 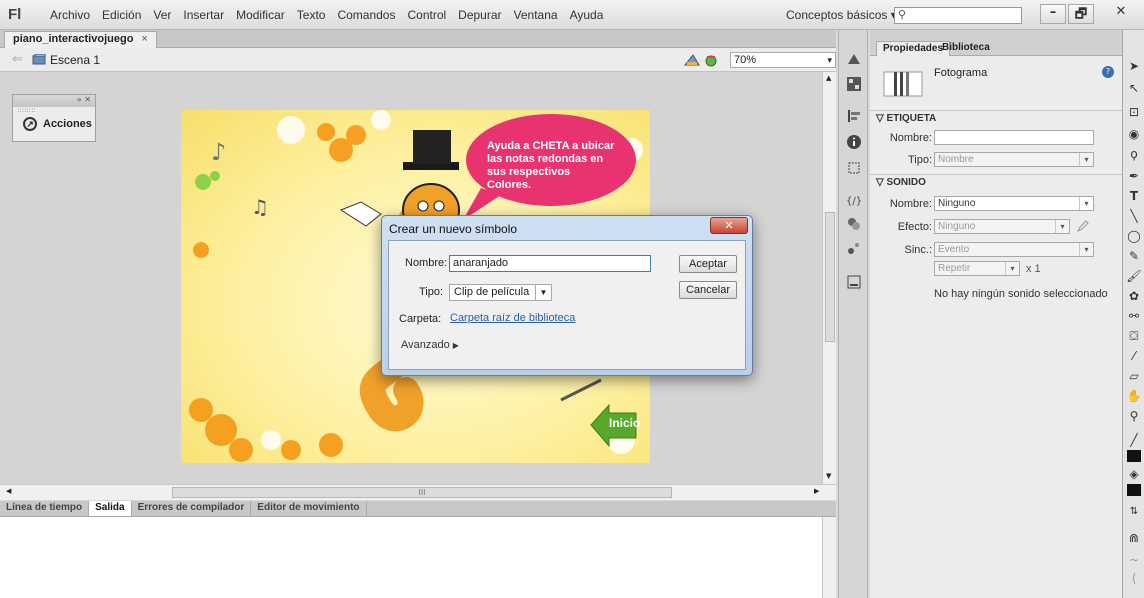 I want to click on sound-effect-select: Ninguno ▾, so click(x=1002, y=226).